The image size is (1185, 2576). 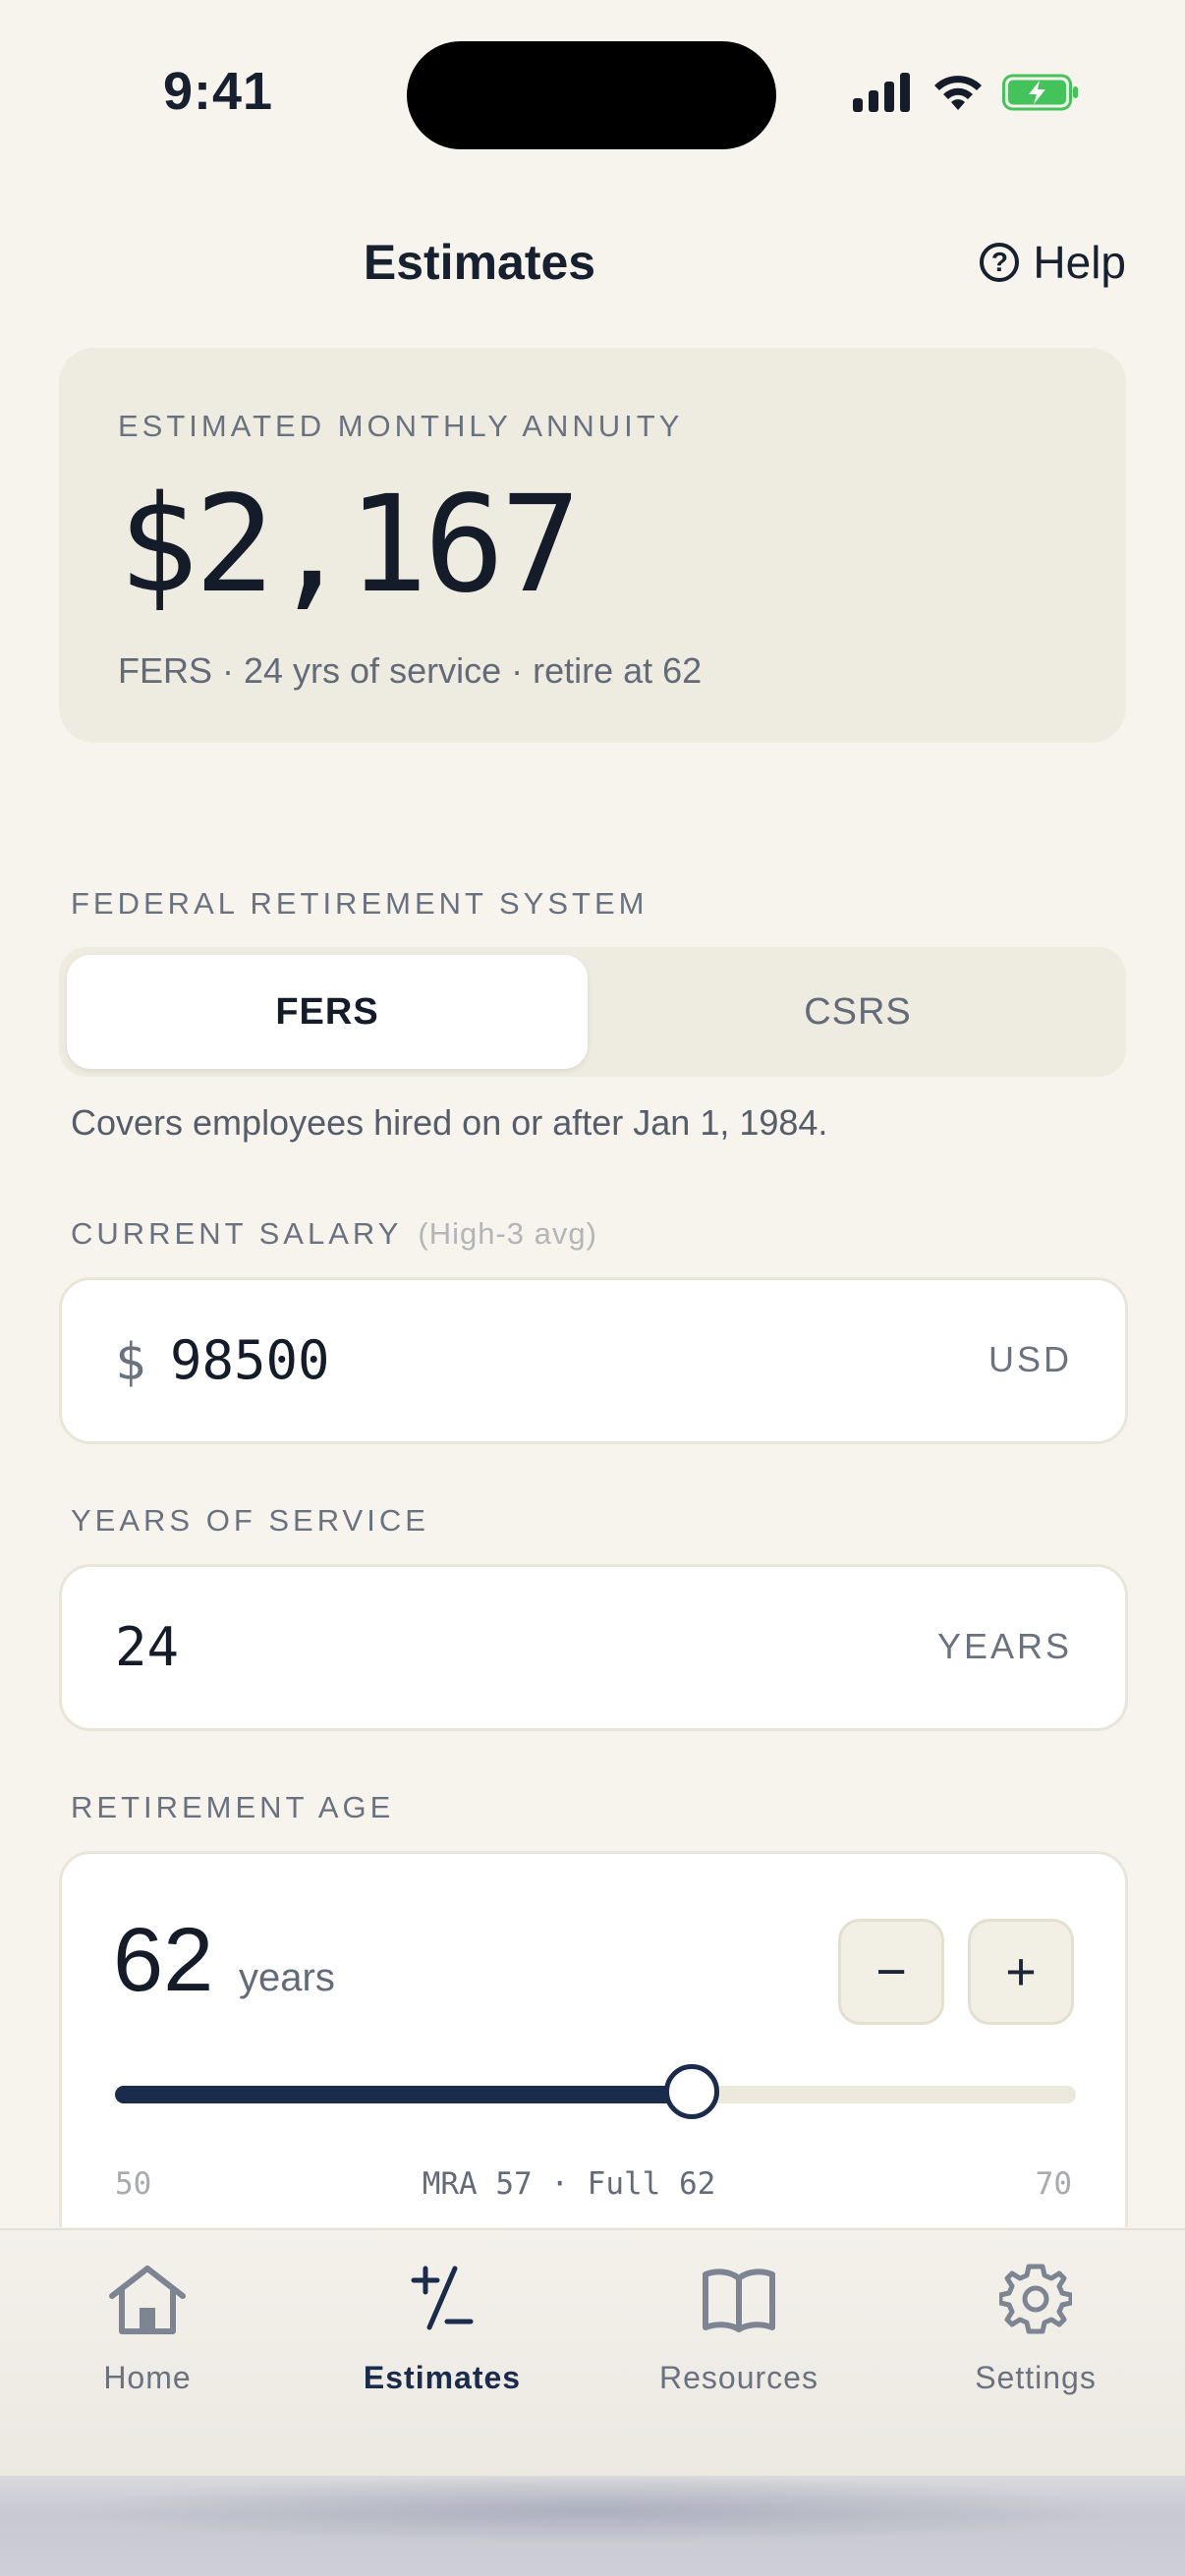 I want to click on tab-resources: Resources, so click(x=739, y=2328).